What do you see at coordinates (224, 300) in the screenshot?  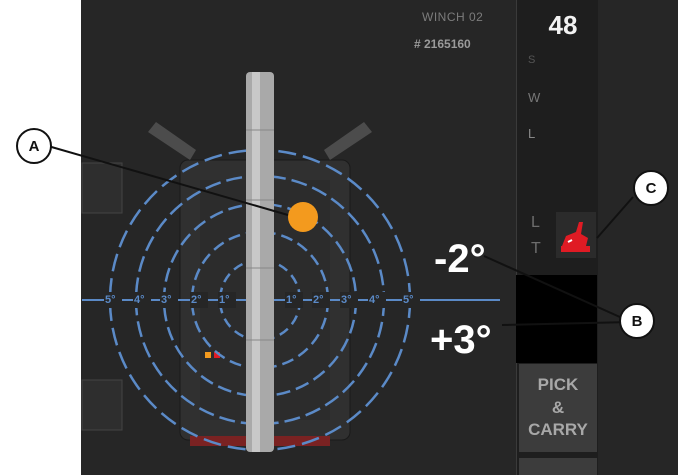 I see `ring-label-l1: 1°` at bounding box center [224, 300].